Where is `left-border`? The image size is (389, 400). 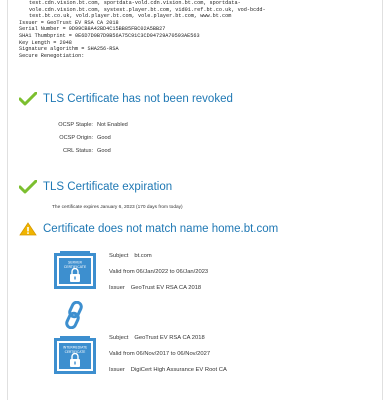 left-border is located at coordinates (7, 200).